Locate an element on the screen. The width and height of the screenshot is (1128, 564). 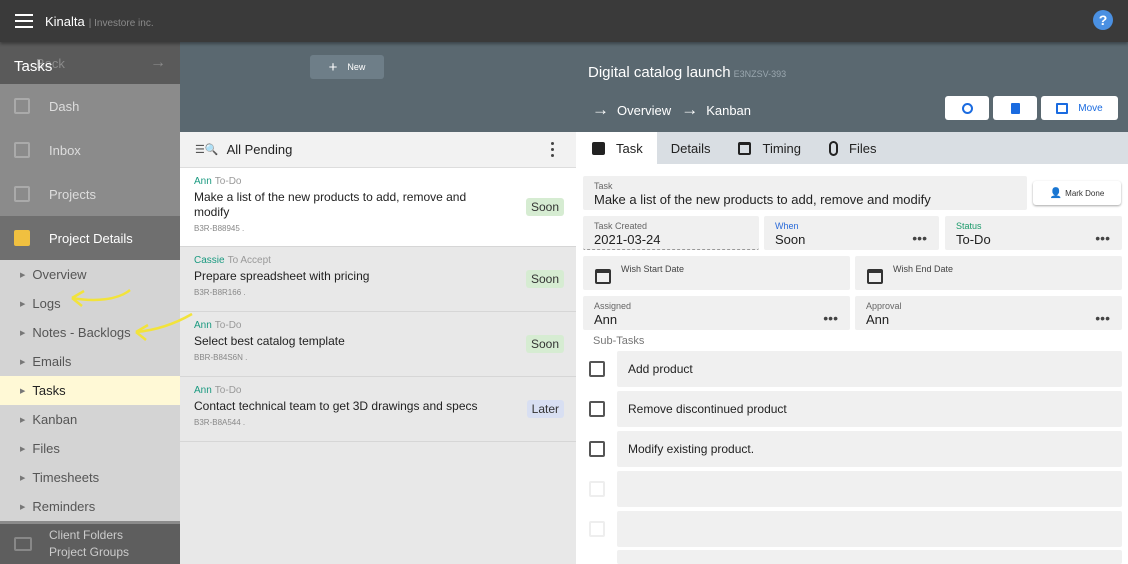
delete-button is located at coordinates (1015, 108).